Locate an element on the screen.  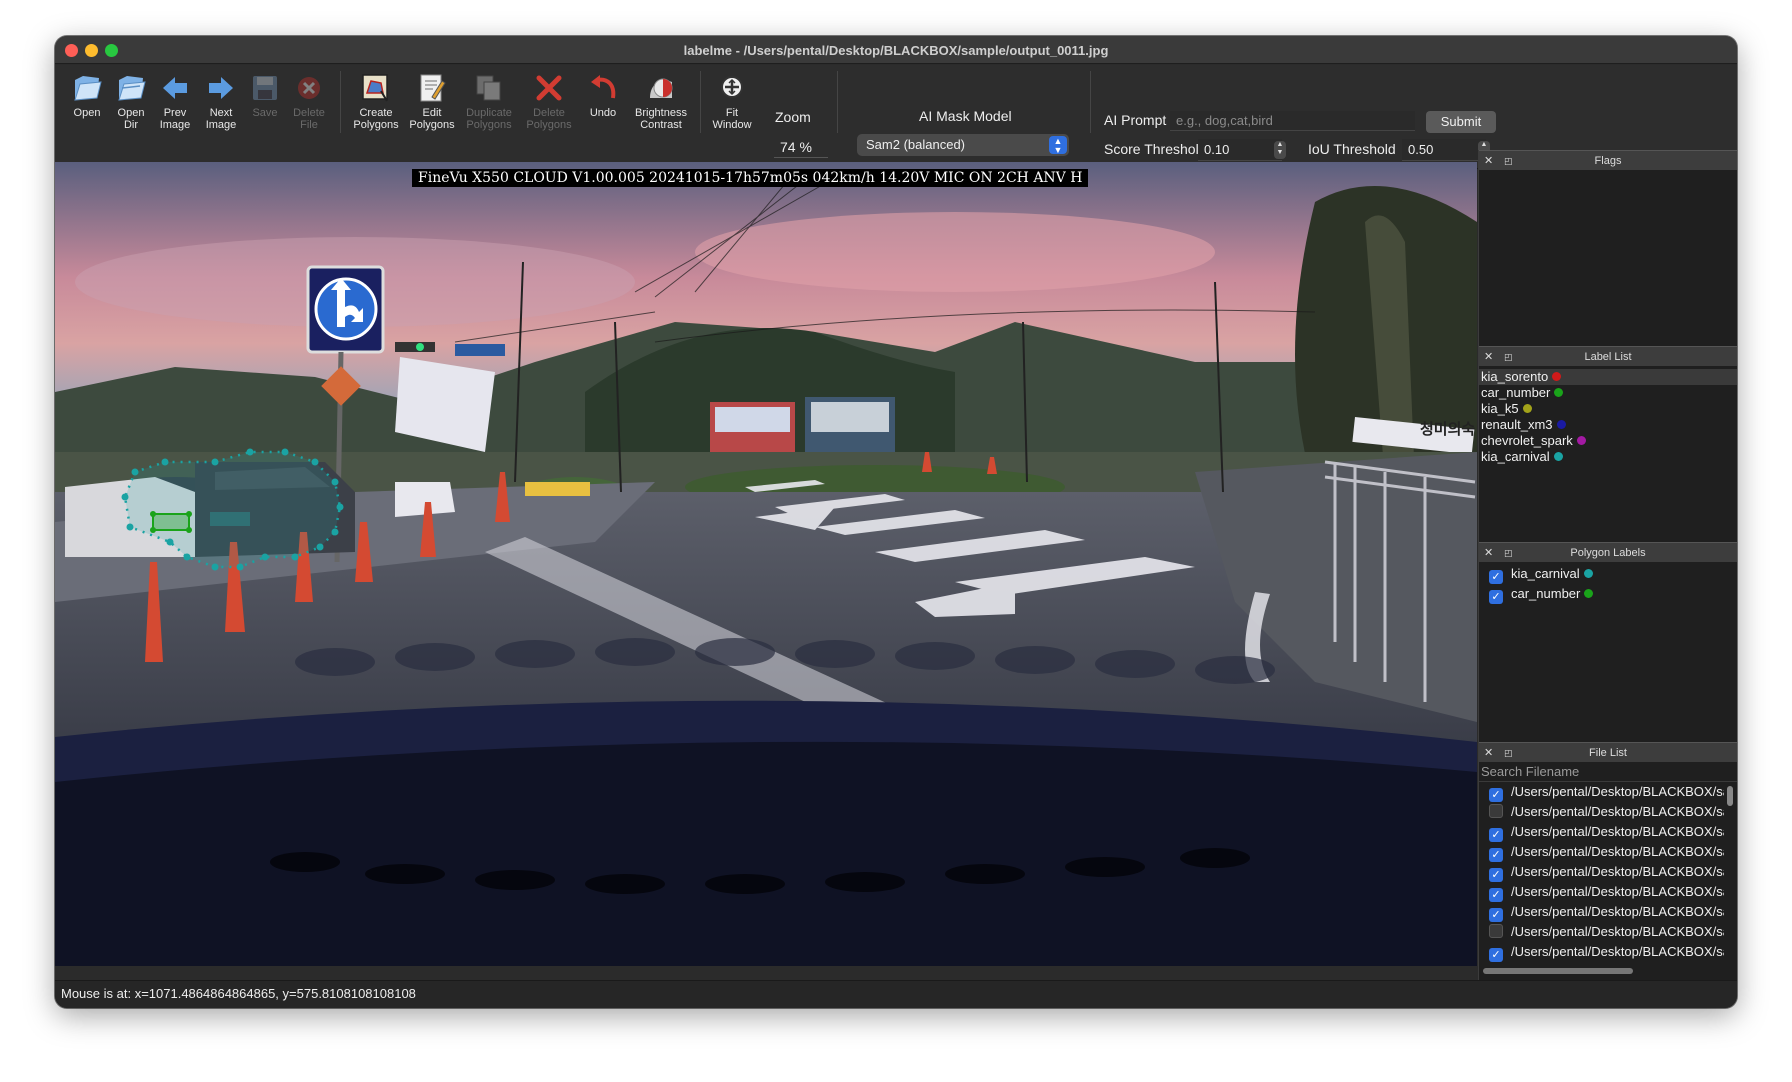
zoom-input: 74 % is located at coordinates (801, 147).